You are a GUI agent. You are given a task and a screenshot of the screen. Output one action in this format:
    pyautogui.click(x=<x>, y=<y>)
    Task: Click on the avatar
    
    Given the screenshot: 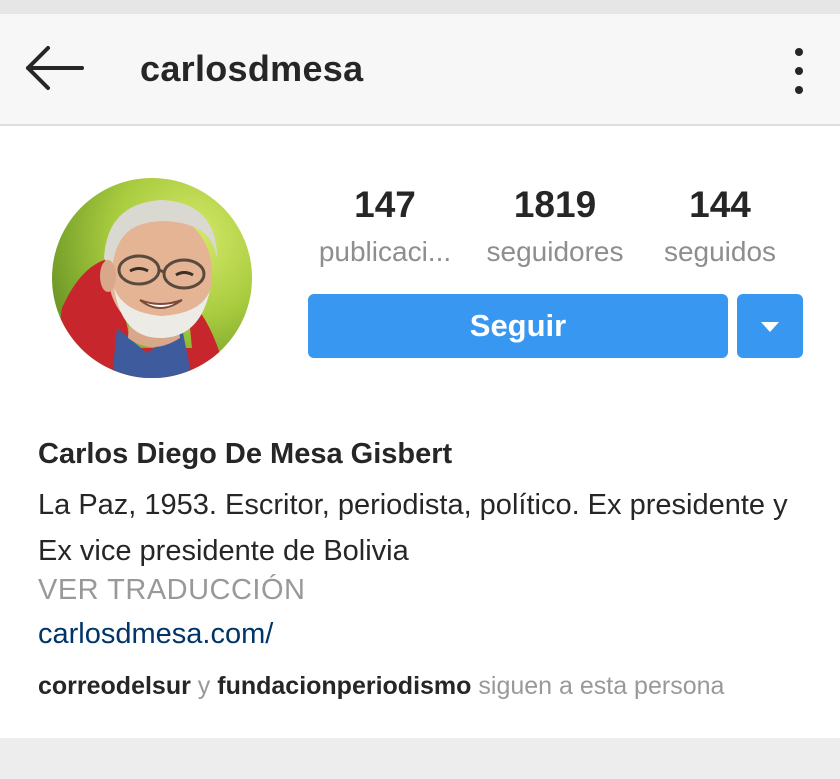 What is the action you would take?
    pyautogui.click(x=152, y=278)
    